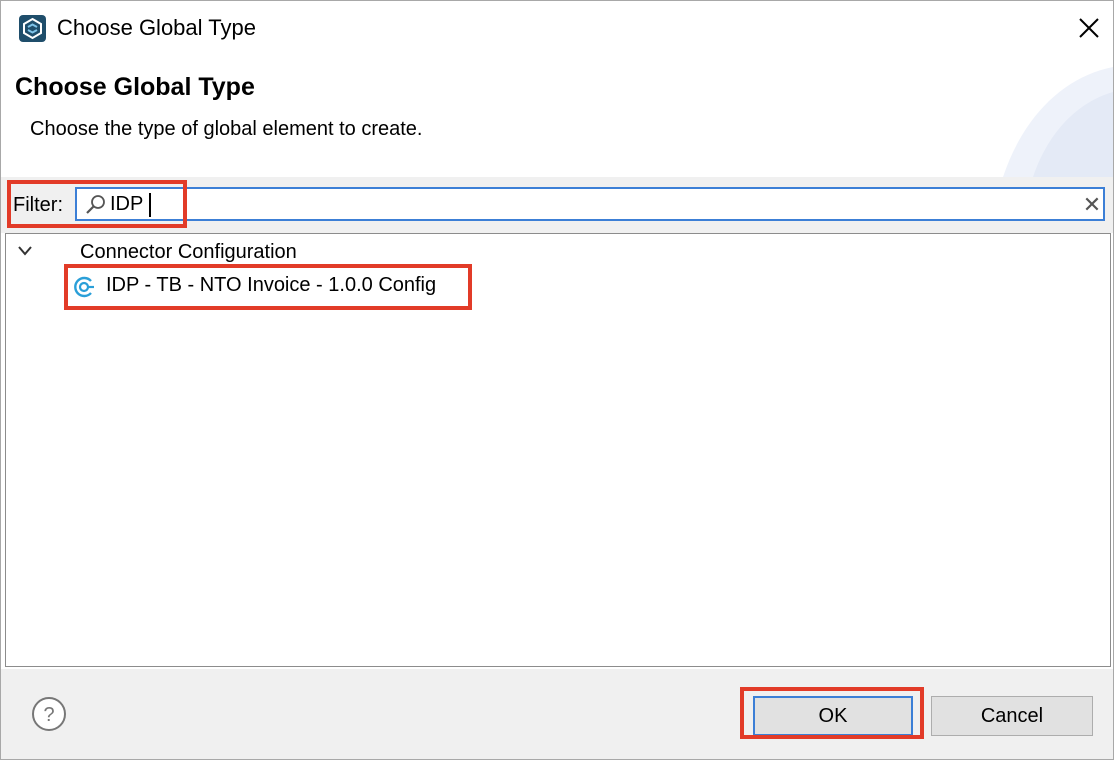  Describe the element at coordinates (25, 251) in the screenshot. I see `chevron-down-icon` at that location.